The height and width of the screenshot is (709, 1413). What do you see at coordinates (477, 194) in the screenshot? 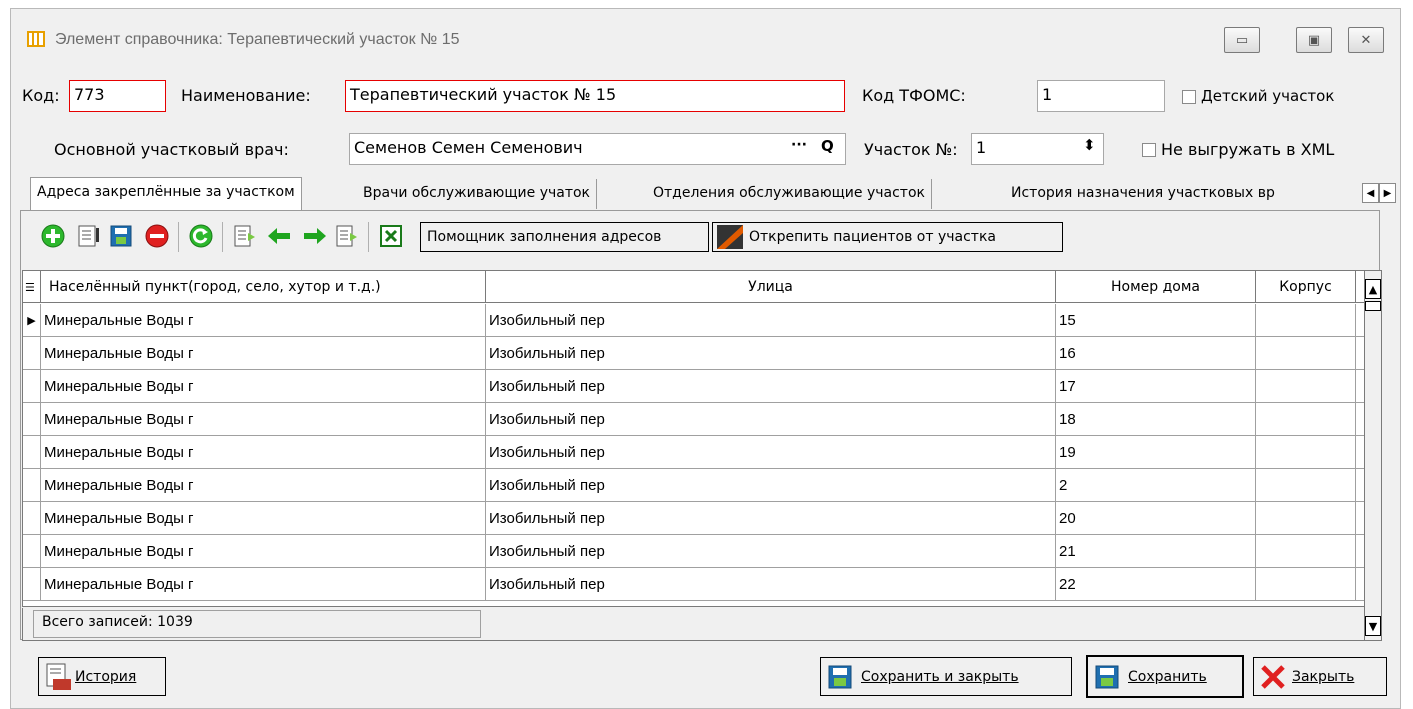
I see `tab-doctors: Врачи обслуживающие учаток` at bounding box center [477, 194].